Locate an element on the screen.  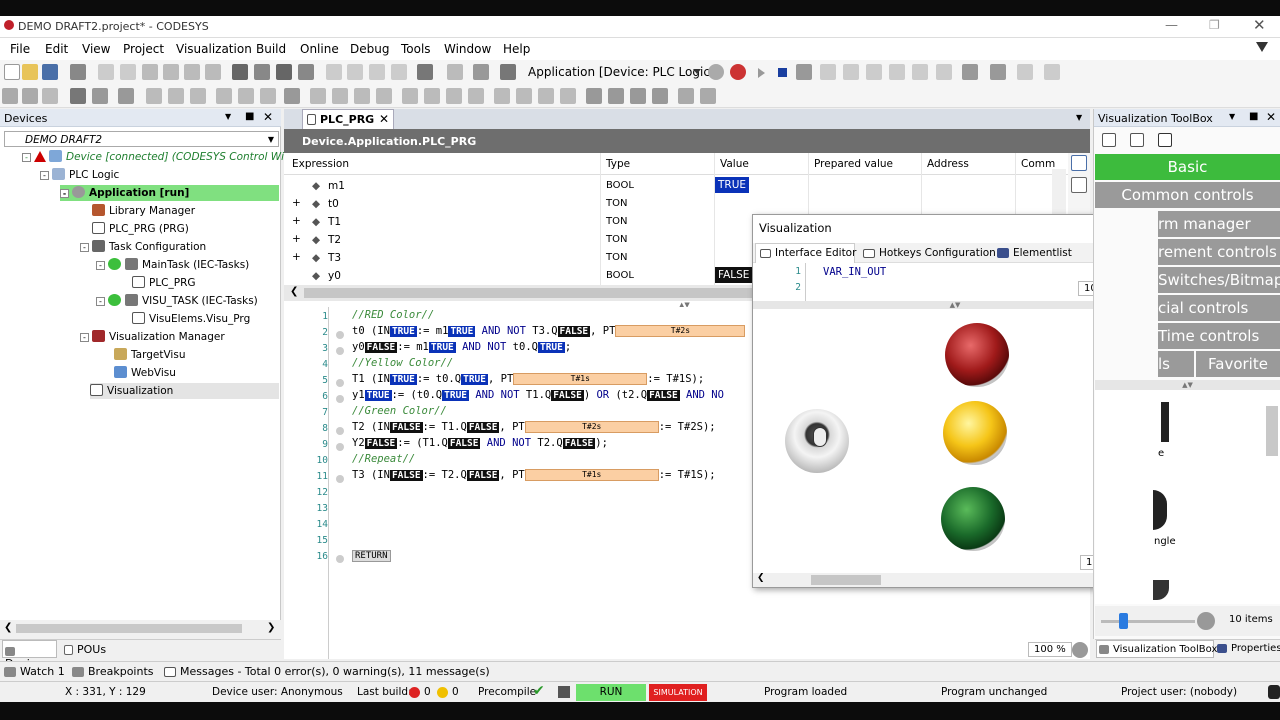
tree-item-maintask: - MainTask (IEC-Tasks) is located at coordinates (172, 265).